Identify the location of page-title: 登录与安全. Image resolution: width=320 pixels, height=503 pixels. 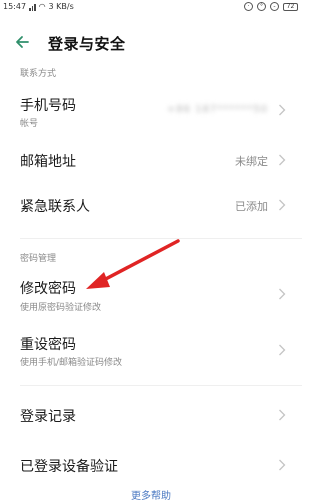
(87, 44).